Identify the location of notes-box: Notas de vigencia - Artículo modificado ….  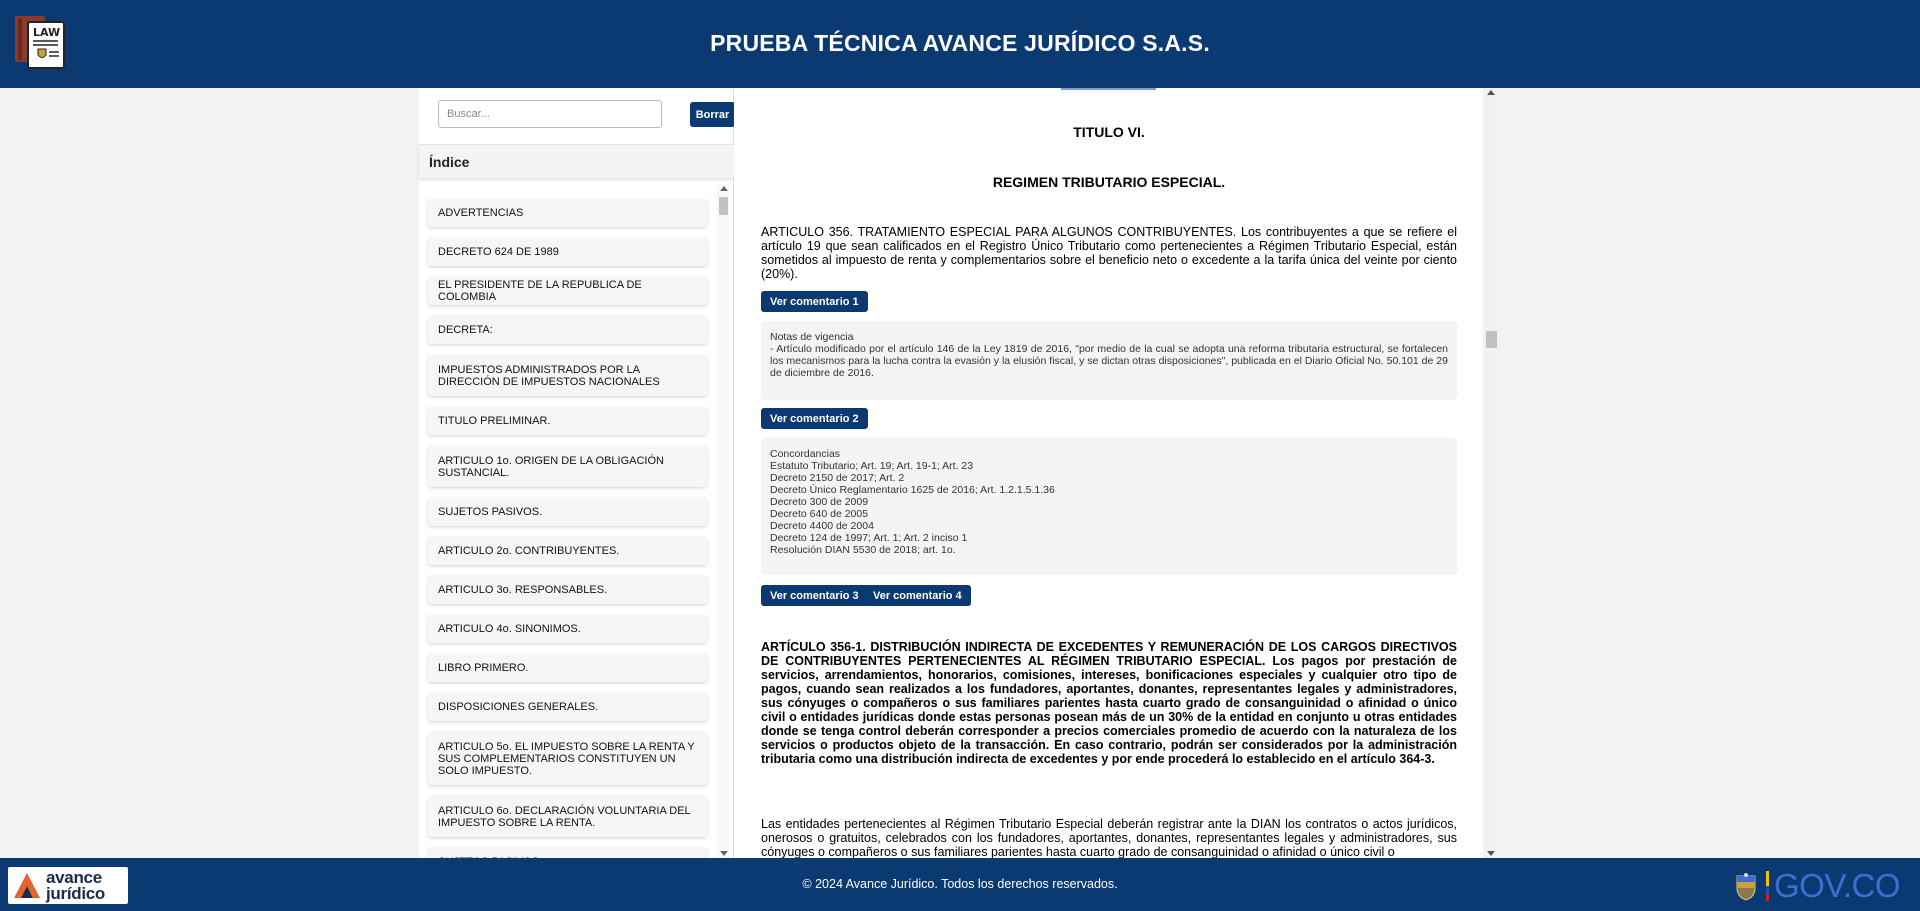
(1109, 360).